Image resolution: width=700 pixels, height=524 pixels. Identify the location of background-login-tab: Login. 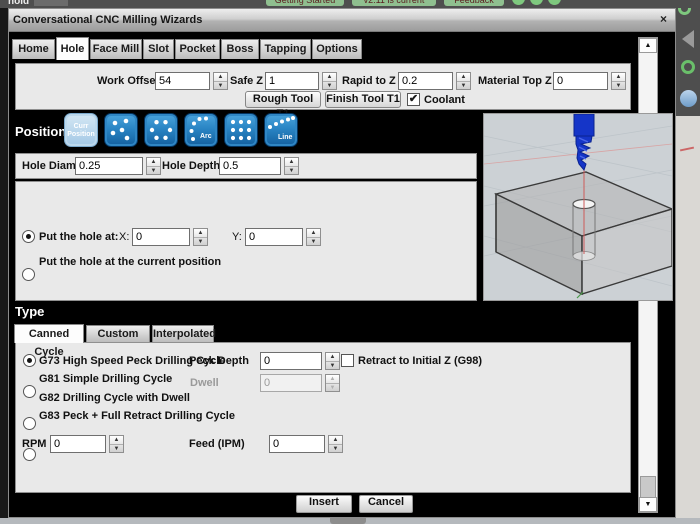
(51, 3).